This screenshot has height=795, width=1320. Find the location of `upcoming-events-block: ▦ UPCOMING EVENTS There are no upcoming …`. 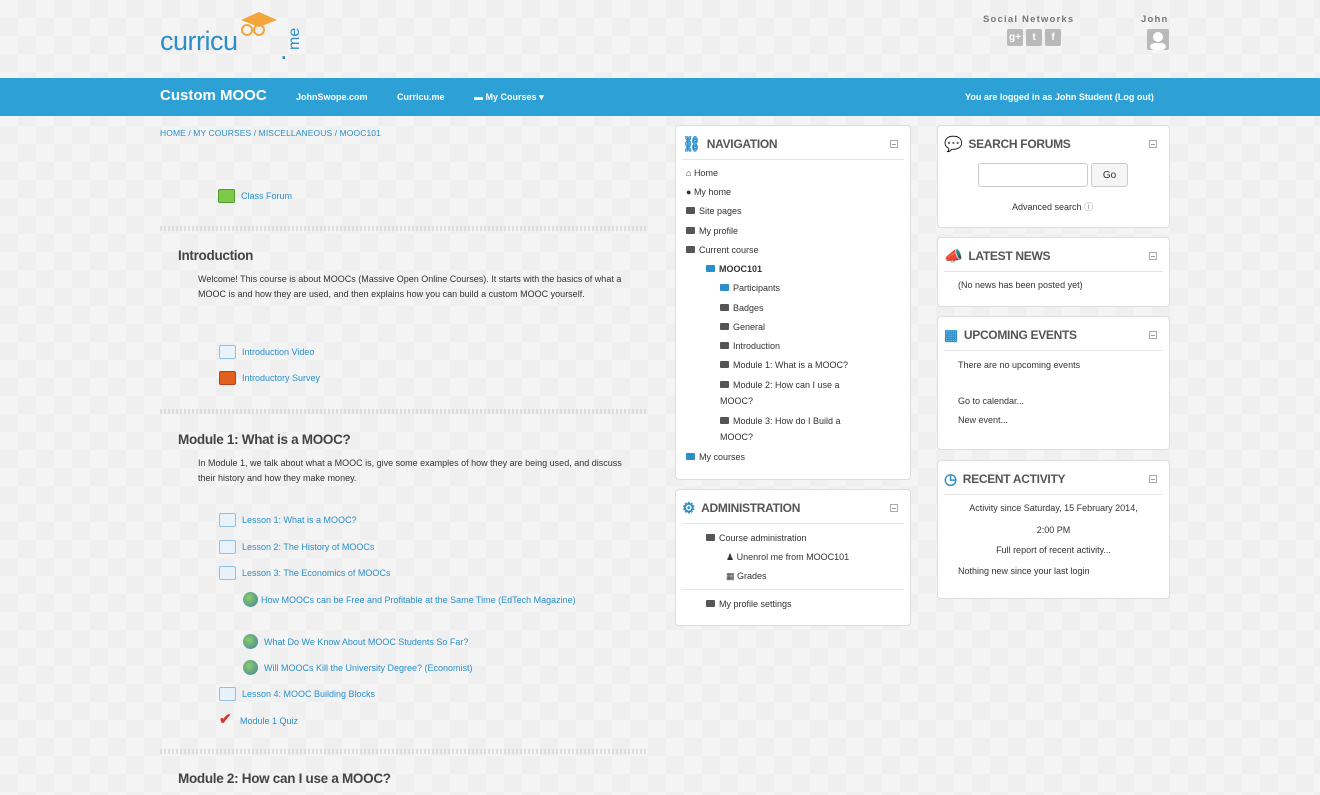

upcoming-events-block: ▦ UPCOMING EVENTS There are no upcoming … is located at coordinates (1053, 383).